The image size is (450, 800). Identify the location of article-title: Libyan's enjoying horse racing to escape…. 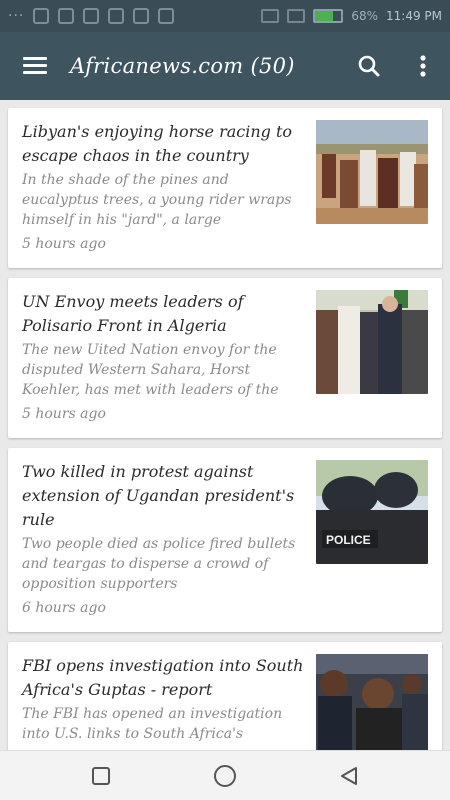
(157, 143).